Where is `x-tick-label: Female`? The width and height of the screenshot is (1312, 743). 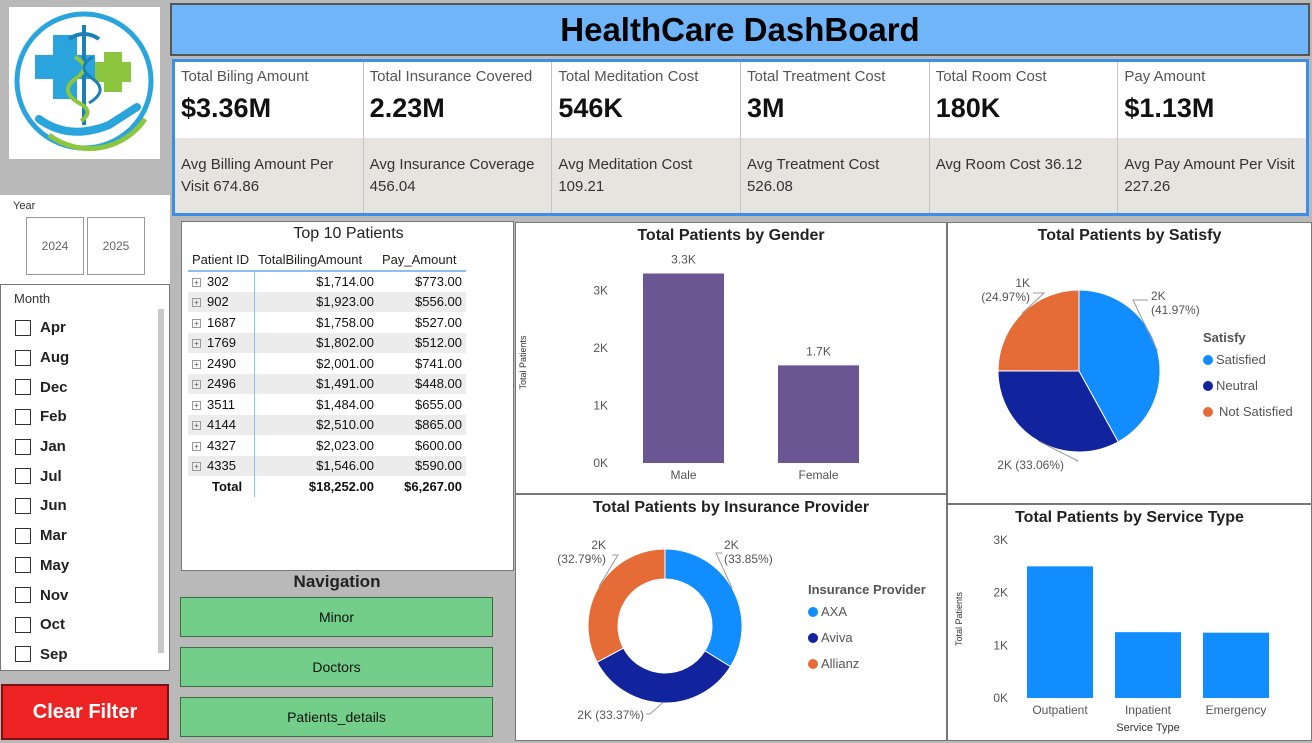 x-tick-label: Female is located at coordinates (818, 475).